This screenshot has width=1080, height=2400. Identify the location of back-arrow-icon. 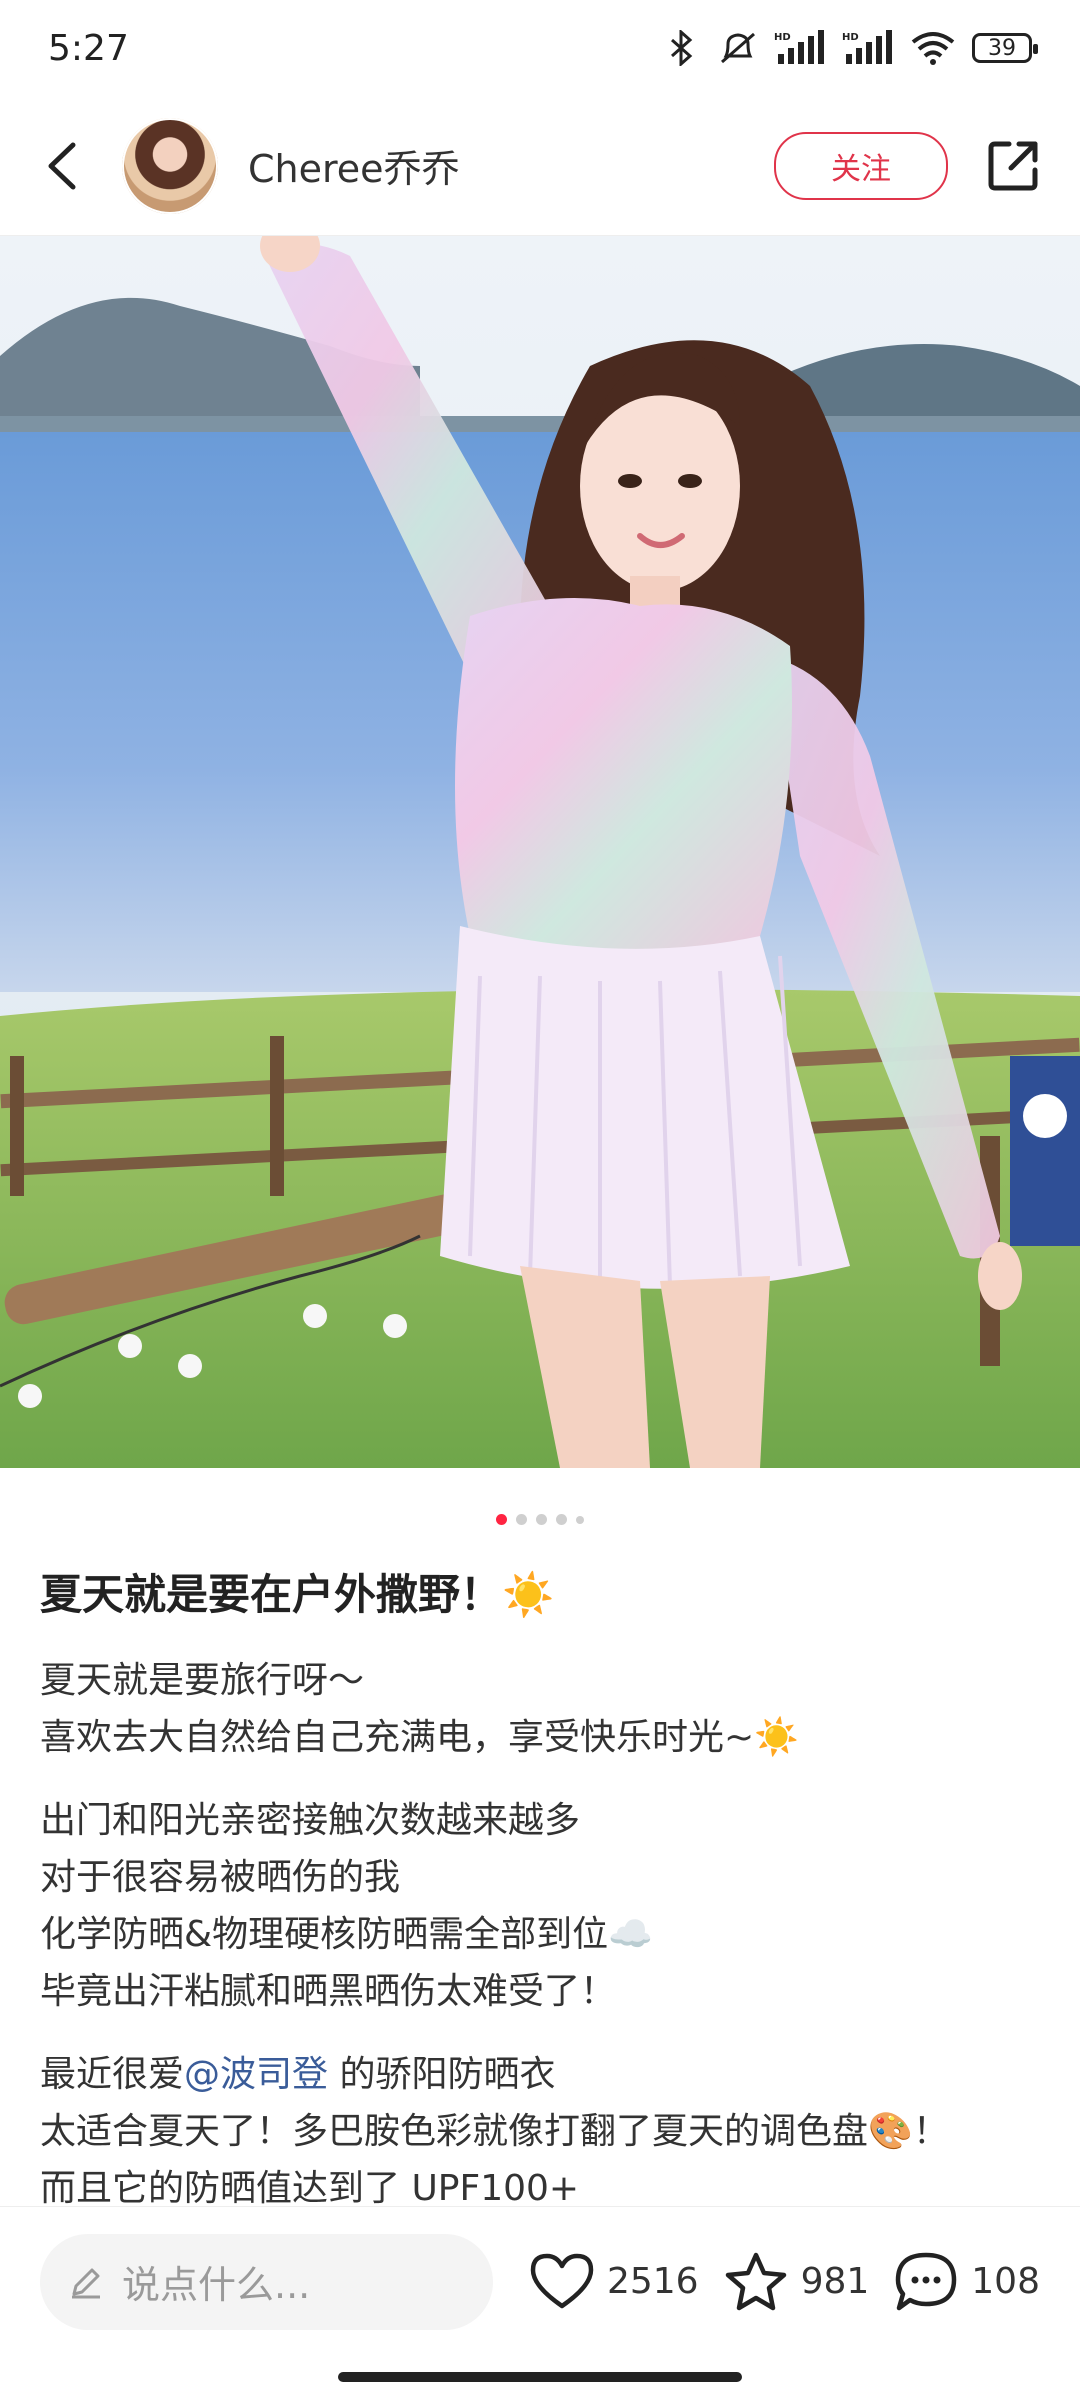
(62, 165).